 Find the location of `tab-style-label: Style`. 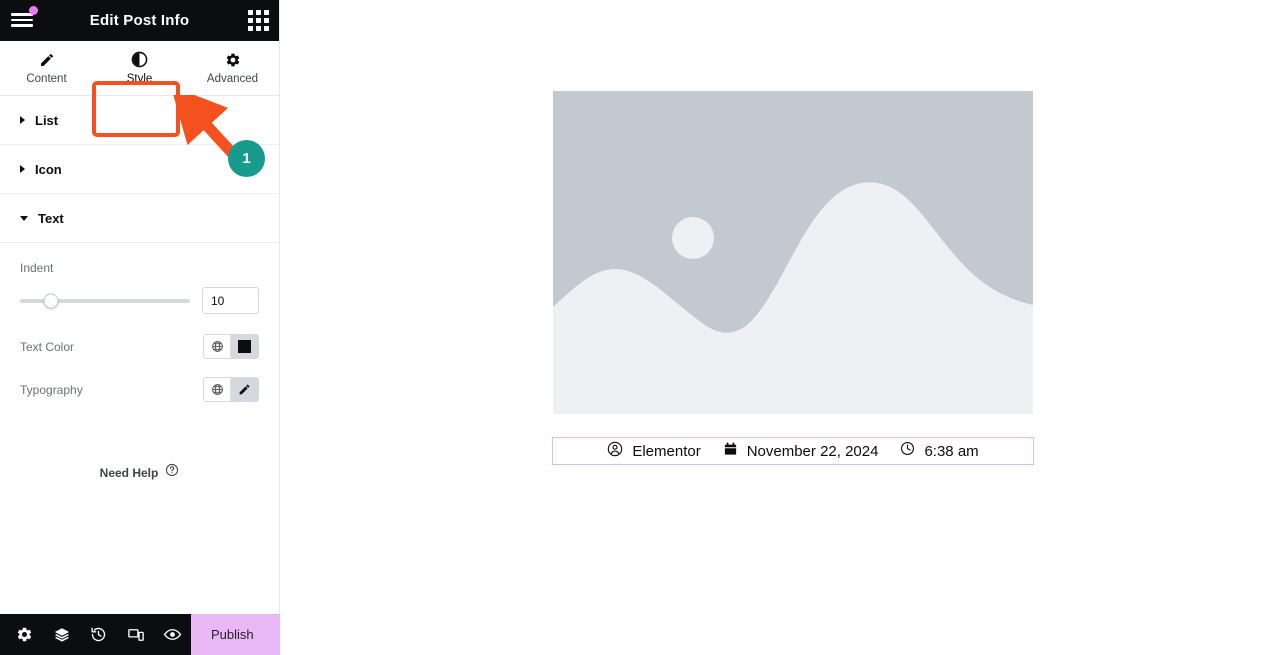

tab-style-label: Style is located at coordinates (139, 79).